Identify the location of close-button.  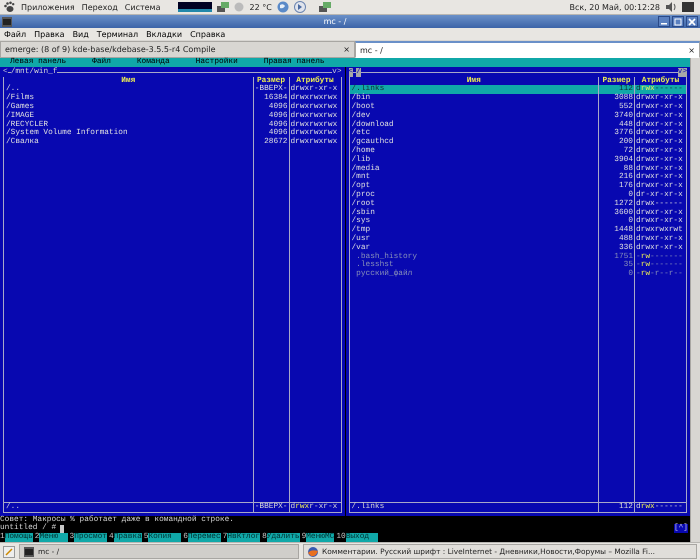
(692, 21).